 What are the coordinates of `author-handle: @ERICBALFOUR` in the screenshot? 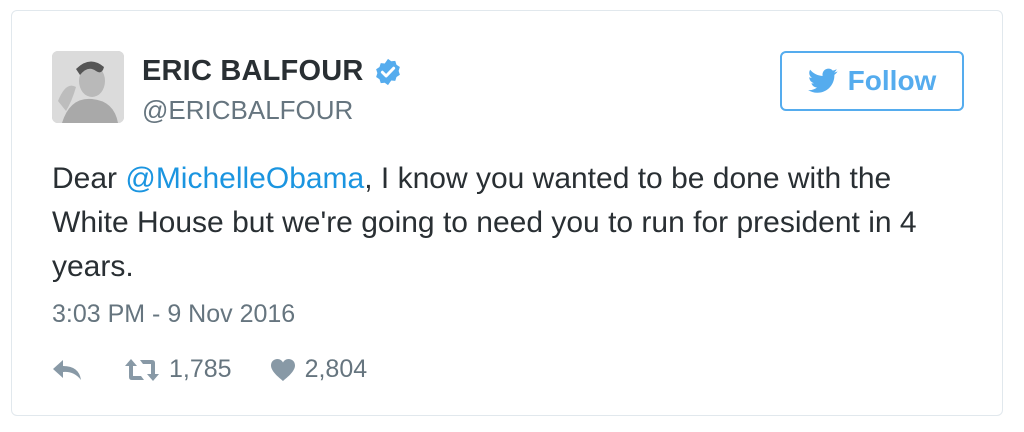 It's located at (247, 110).